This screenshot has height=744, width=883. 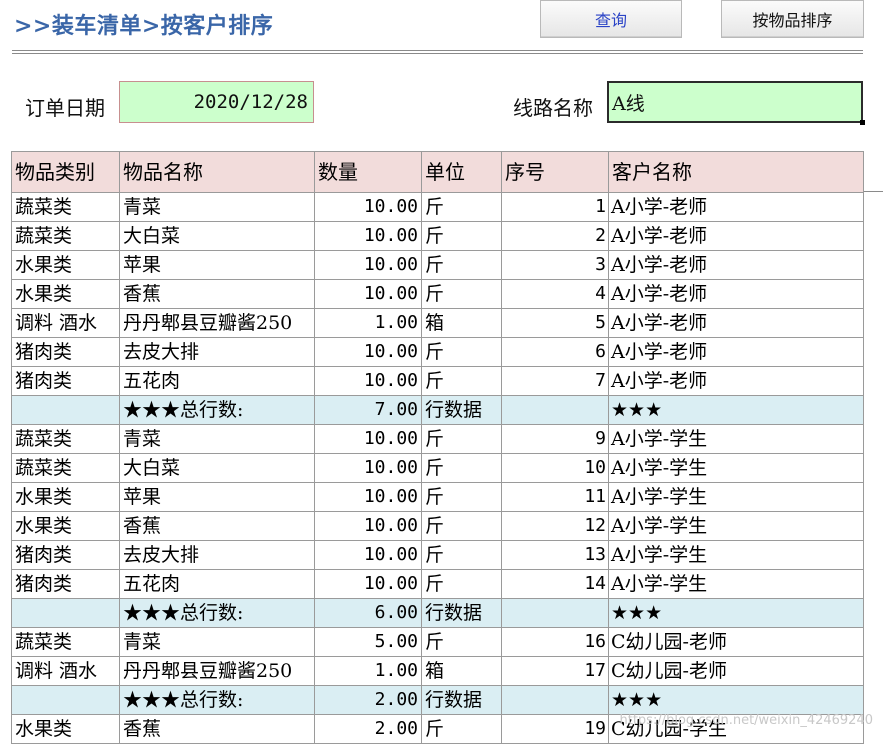 What do you see at coordinates (555, 207) in the screenshot?
I see `cell-seq: 1` at bounding box center [555, 207].